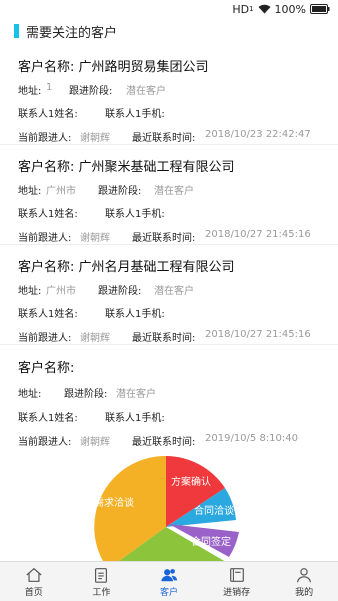 Image resolution: width=338 pixels, height=601 pixels. I want to click on person-icon, so click(304, 574).